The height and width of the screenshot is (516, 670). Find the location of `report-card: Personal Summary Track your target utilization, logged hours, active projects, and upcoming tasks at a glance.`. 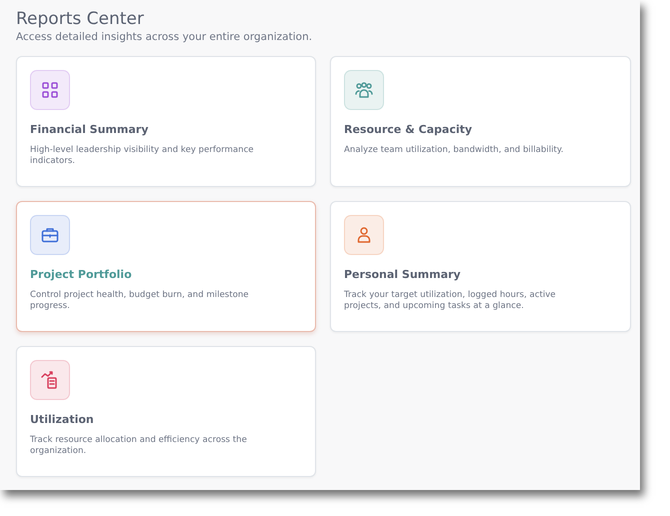

report-card: Personal Summary Track your target utilization, logged hours, active projects, and upcoming tasks at a glance. is located at coordinates (480, 266).